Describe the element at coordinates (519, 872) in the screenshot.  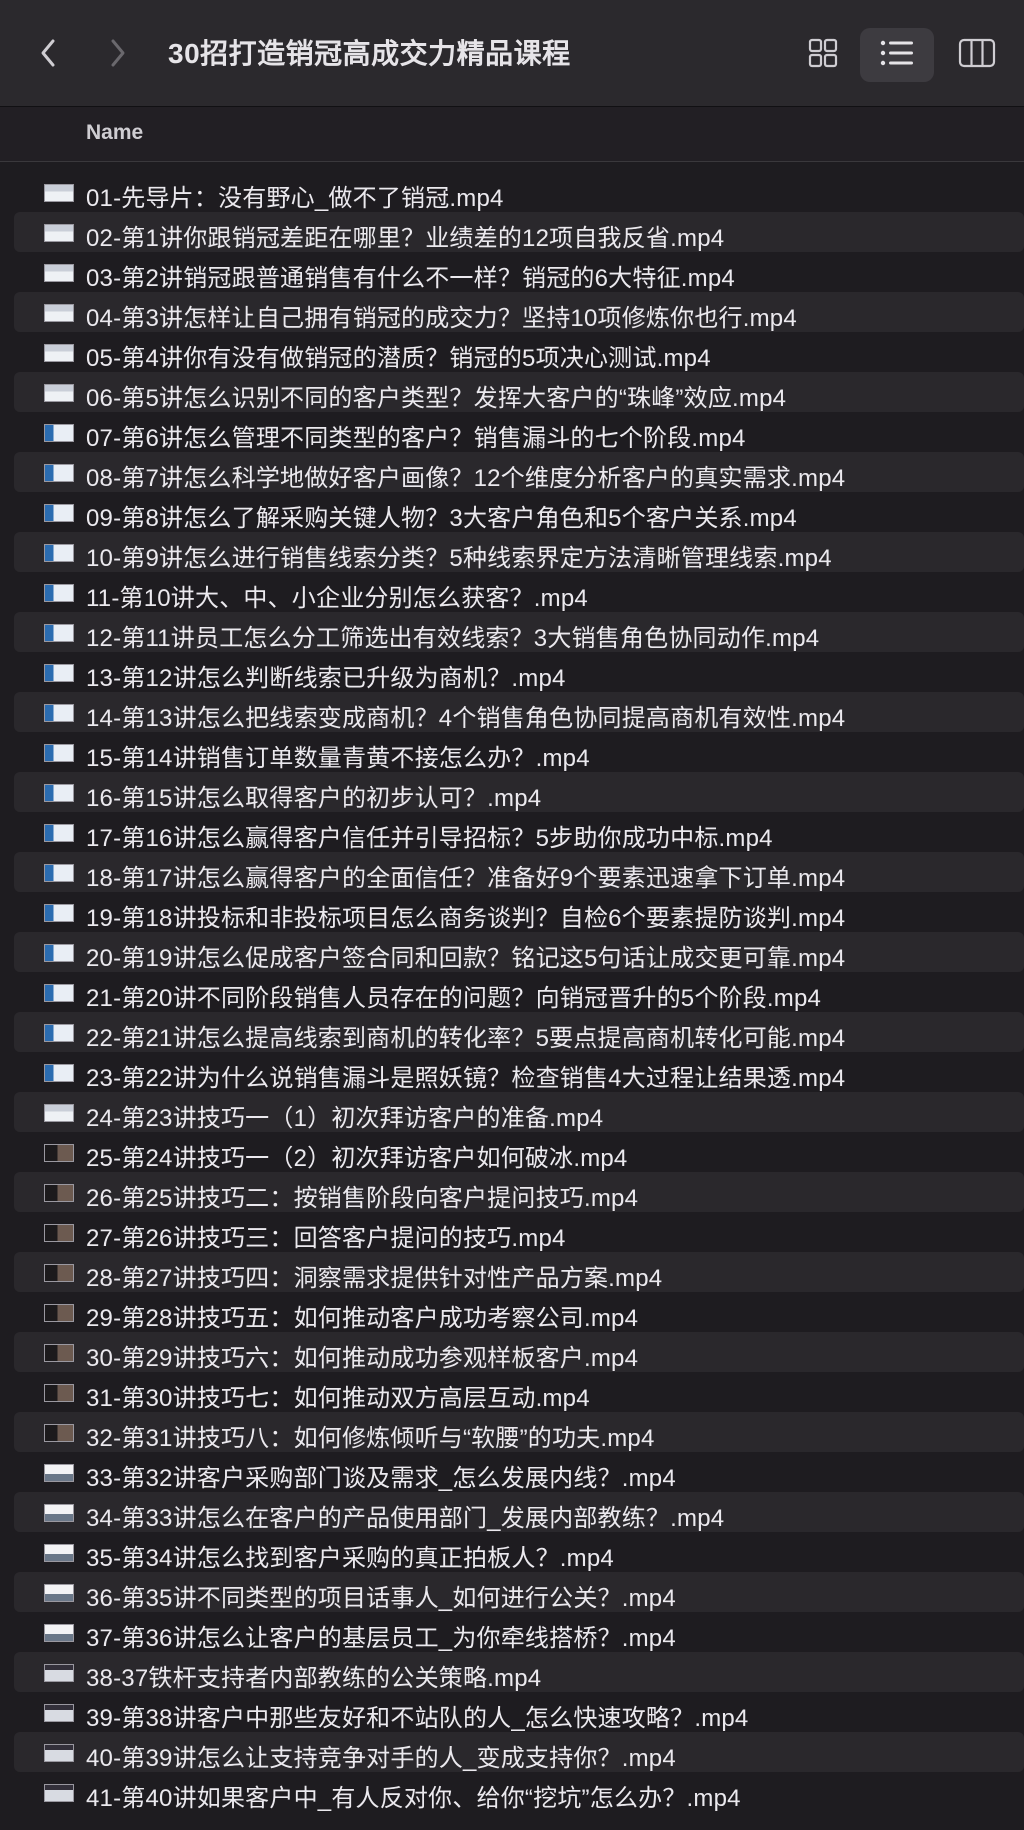
I see `file-row: 18-第17讲怎么赢得客户的全面信任？准备好9个要素迅速拿下订单.mp4` at that location.